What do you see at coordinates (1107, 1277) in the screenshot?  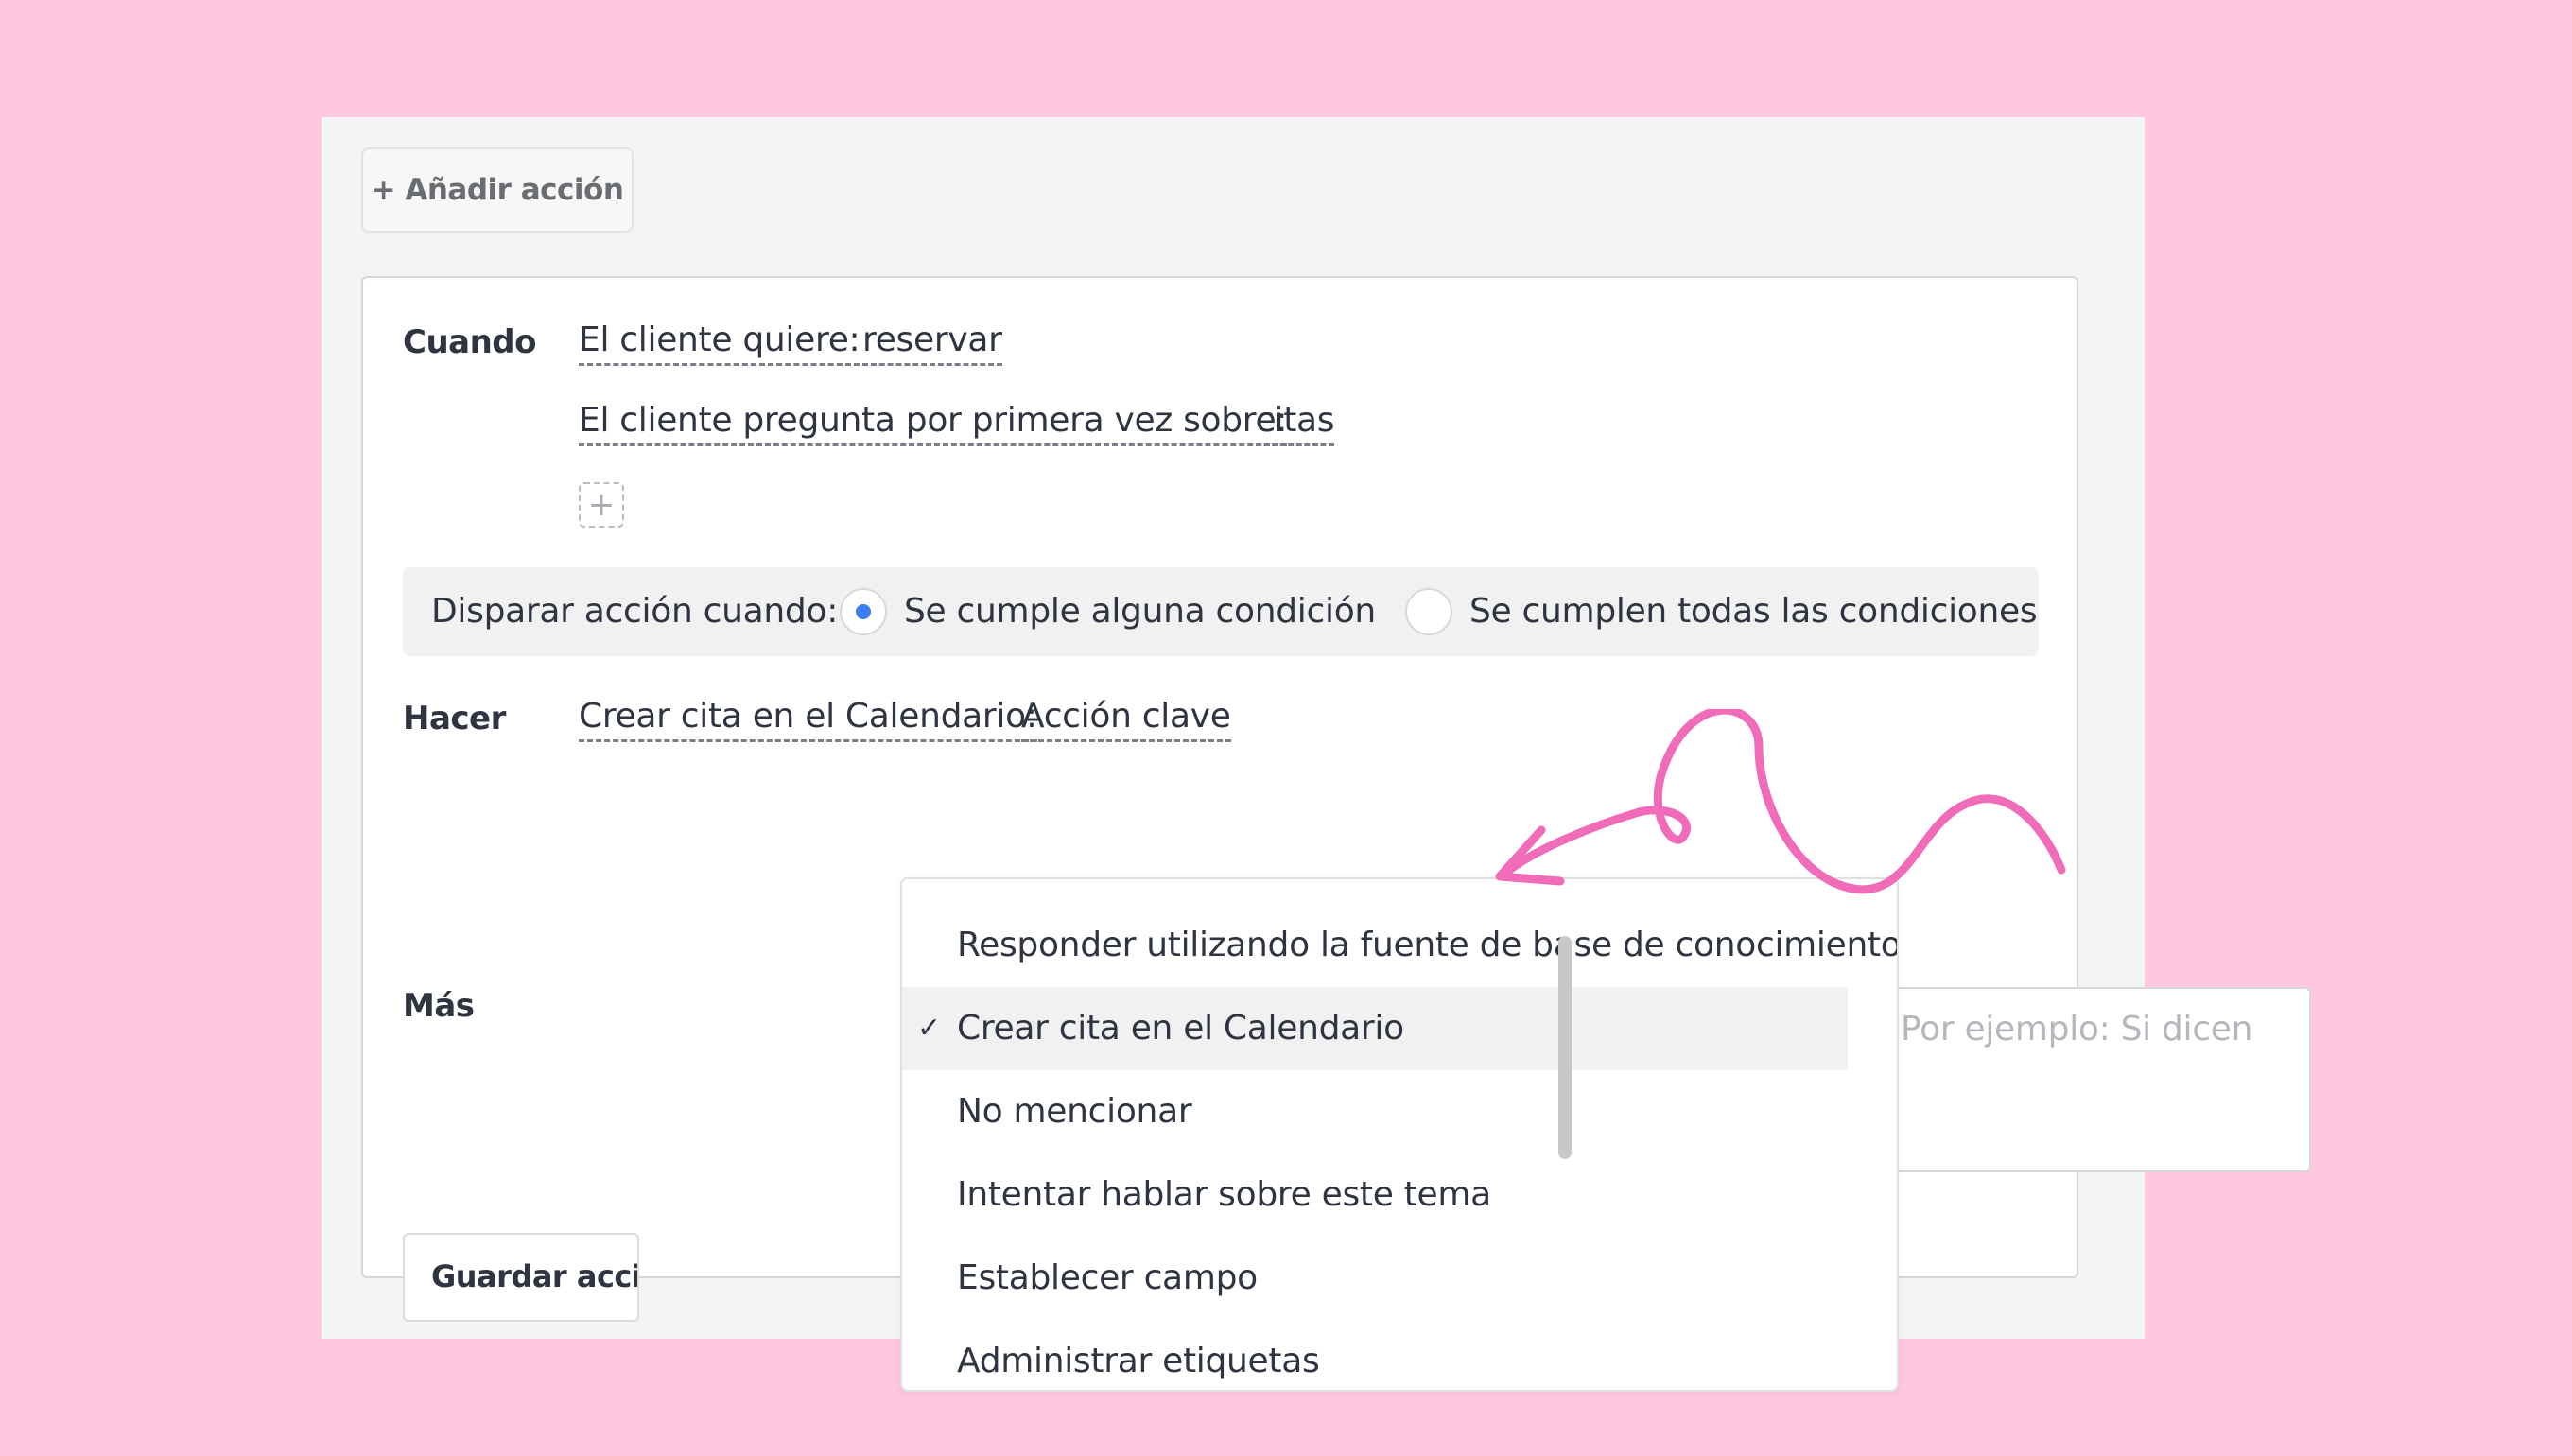 I see `dropdown-option-label: Establecer campo` at bounding box center [1107, 1277].